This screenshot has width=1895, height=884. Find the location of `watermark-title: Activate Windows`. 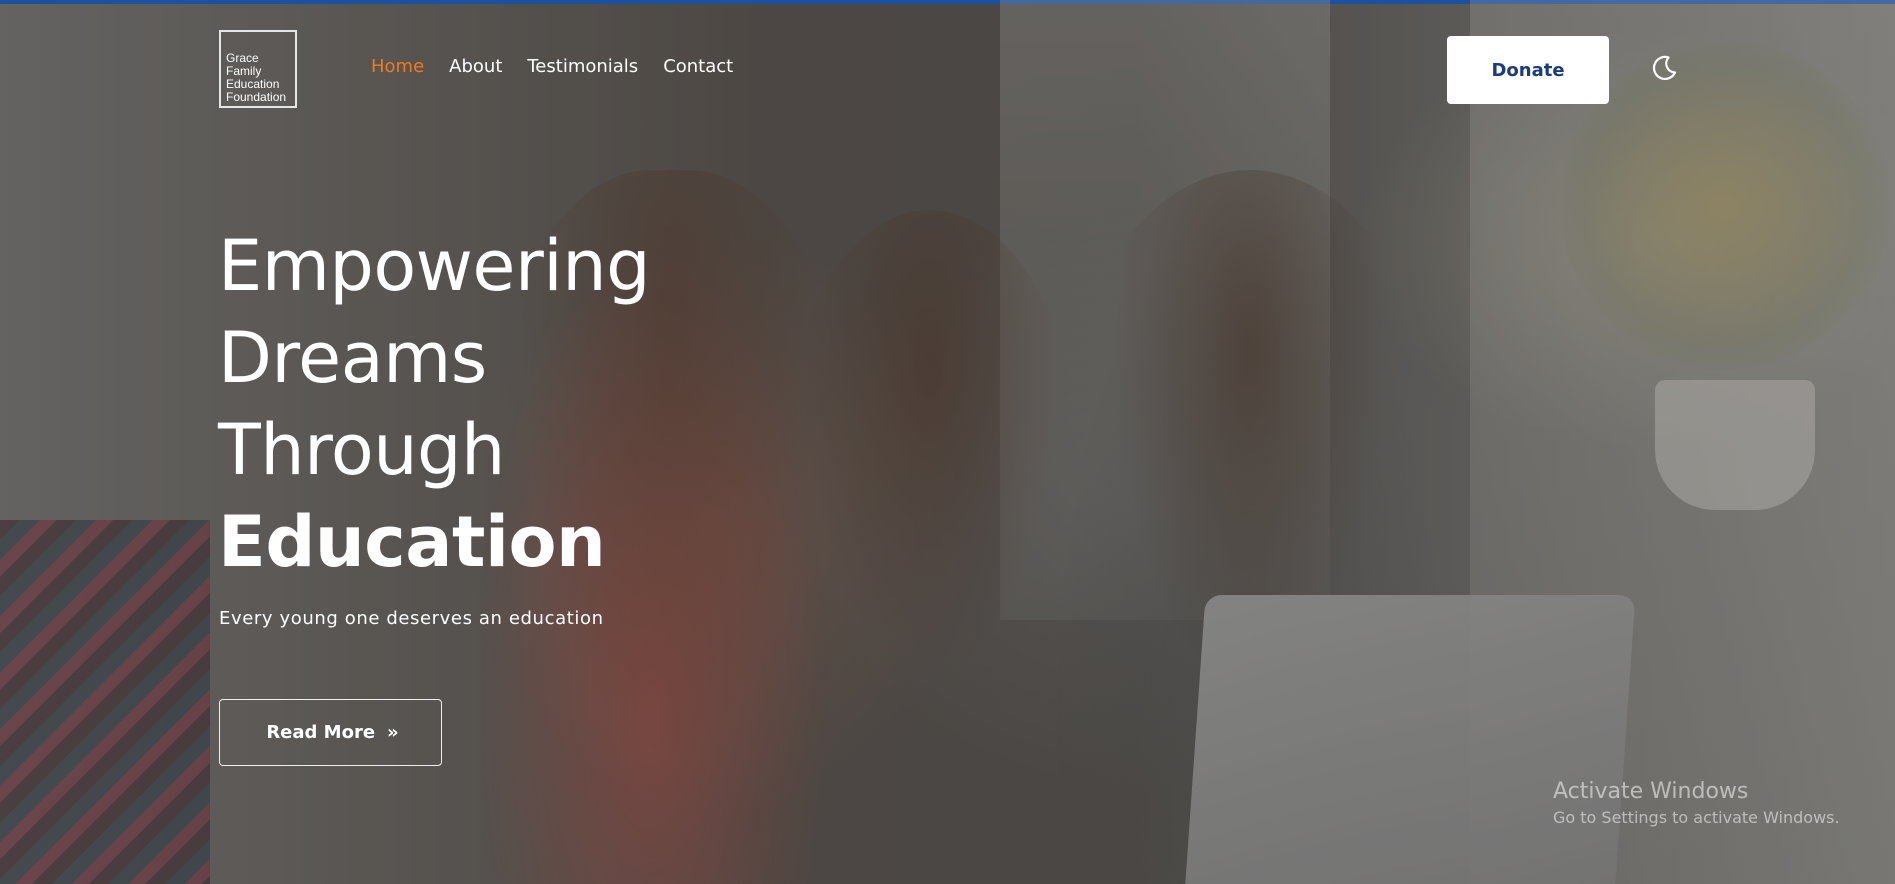

watermark-title: Activate Windows is located at coordinates (1651, 791).